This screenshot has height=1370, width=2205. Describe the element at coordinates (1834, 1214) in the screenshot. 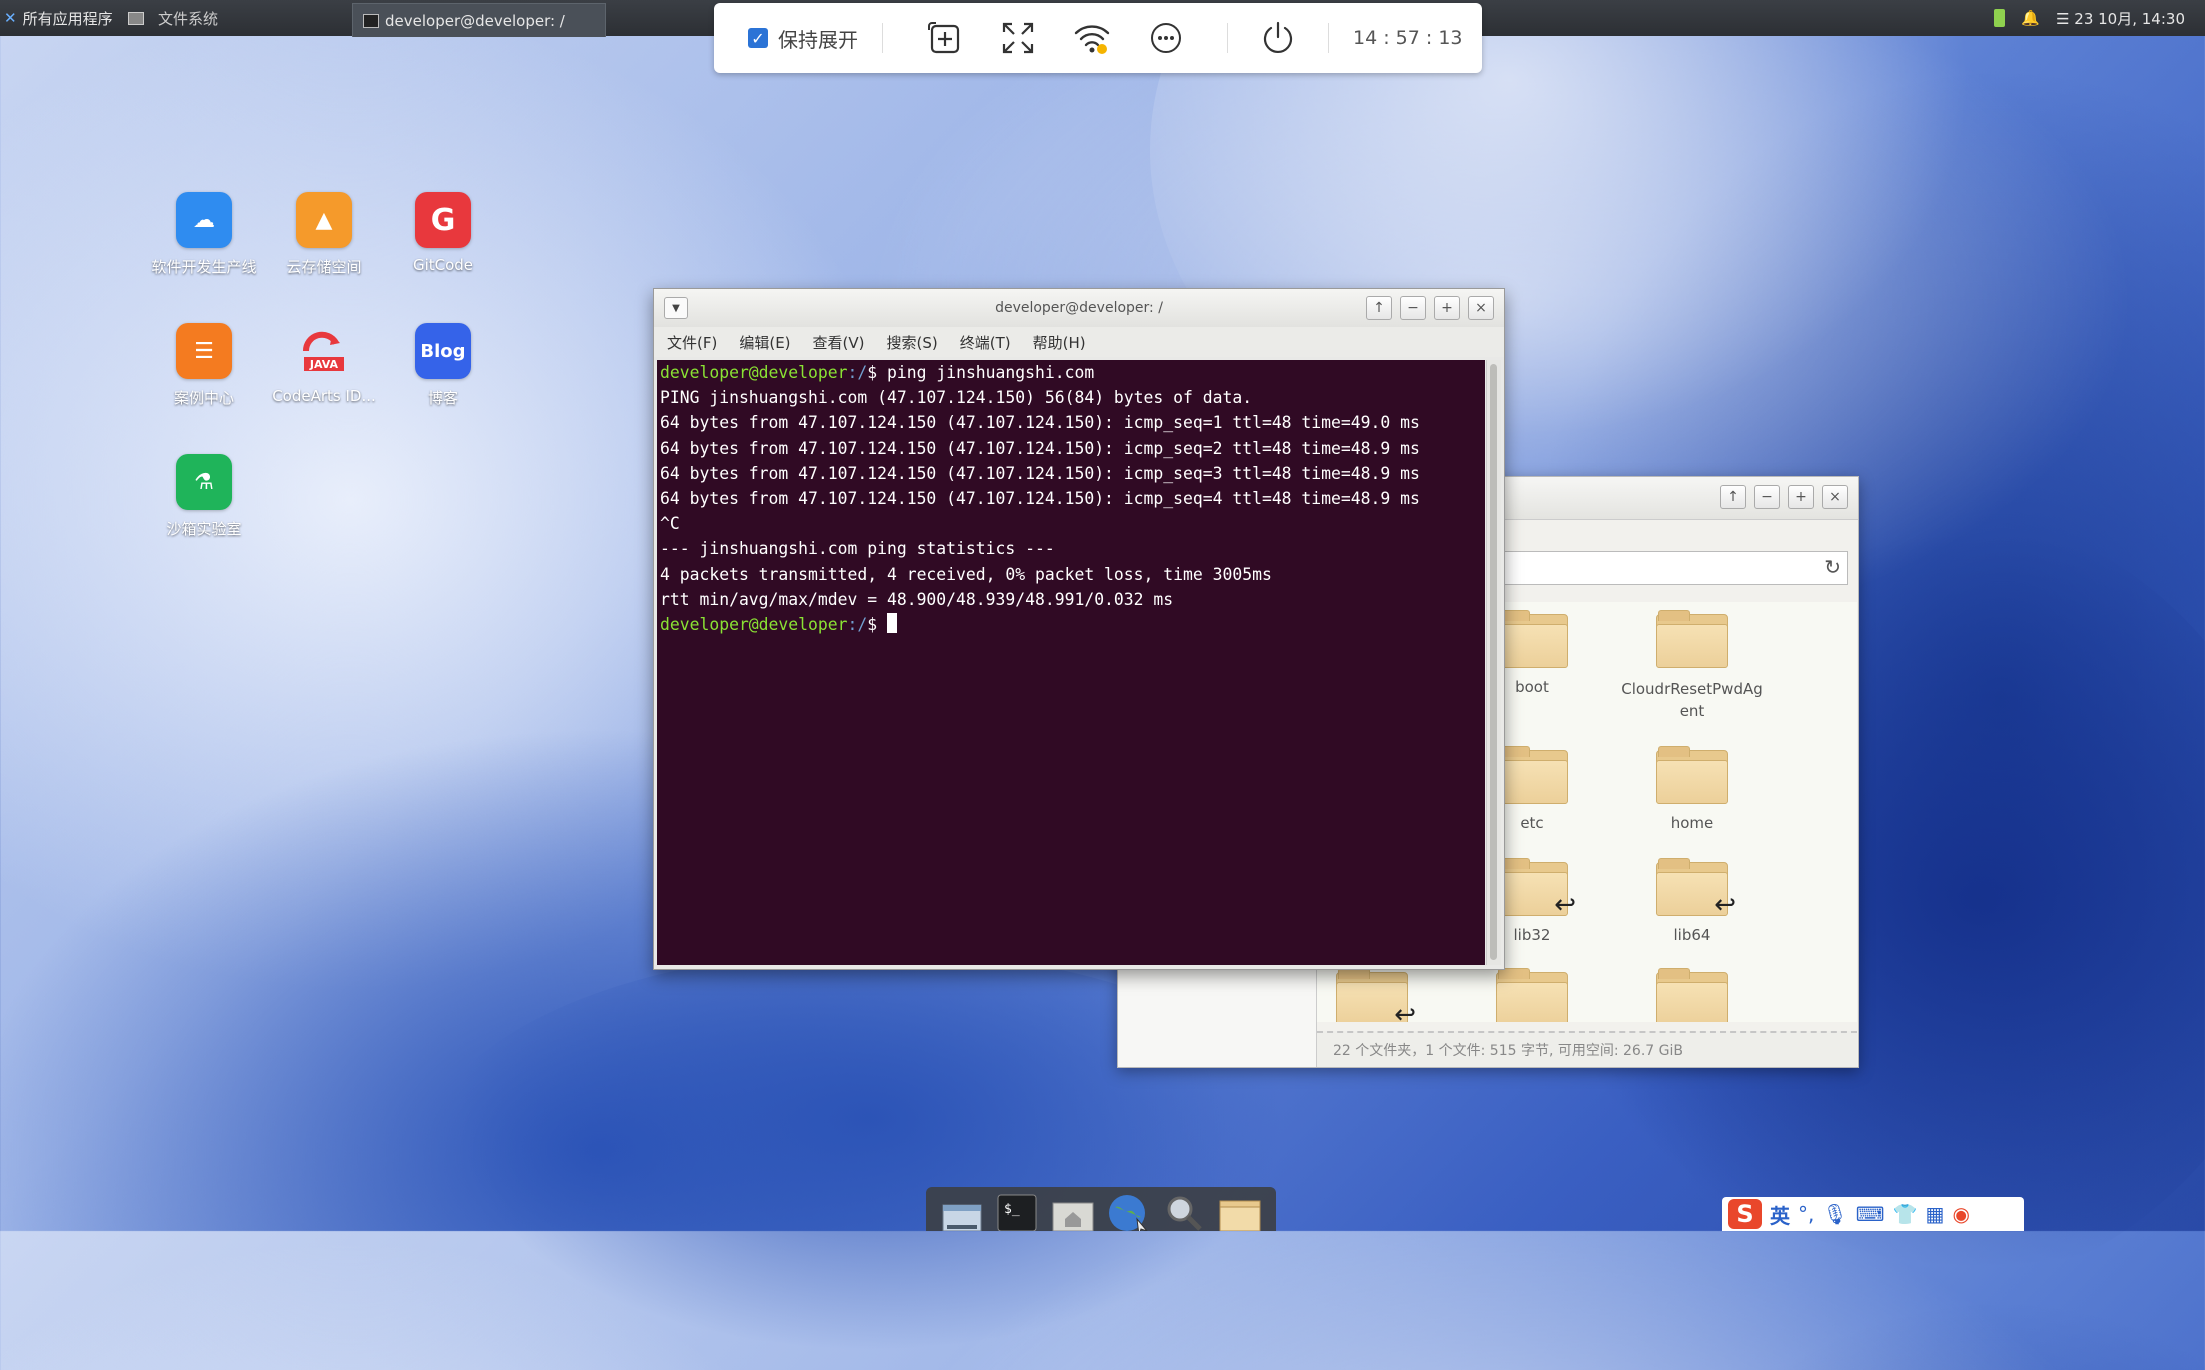

I see `microphone-icon: 🎙` at that location.